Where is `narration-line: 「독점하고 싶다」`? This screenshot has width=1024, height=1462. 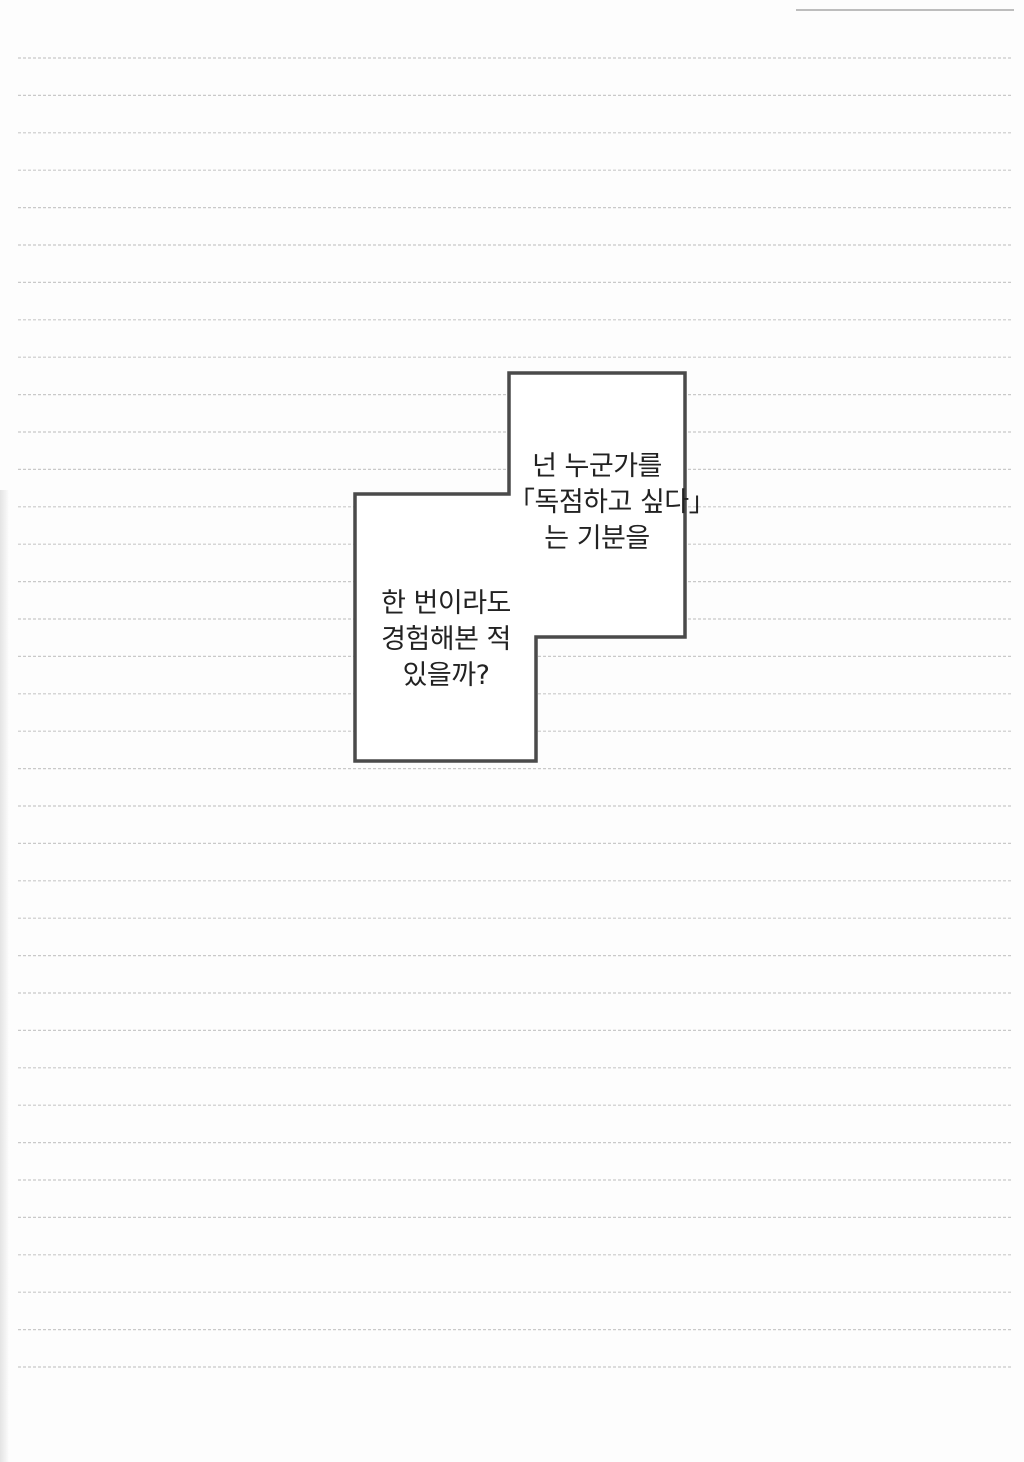
narration-line: 「독점하고 싶다」 is located at coordinates (612, 502).